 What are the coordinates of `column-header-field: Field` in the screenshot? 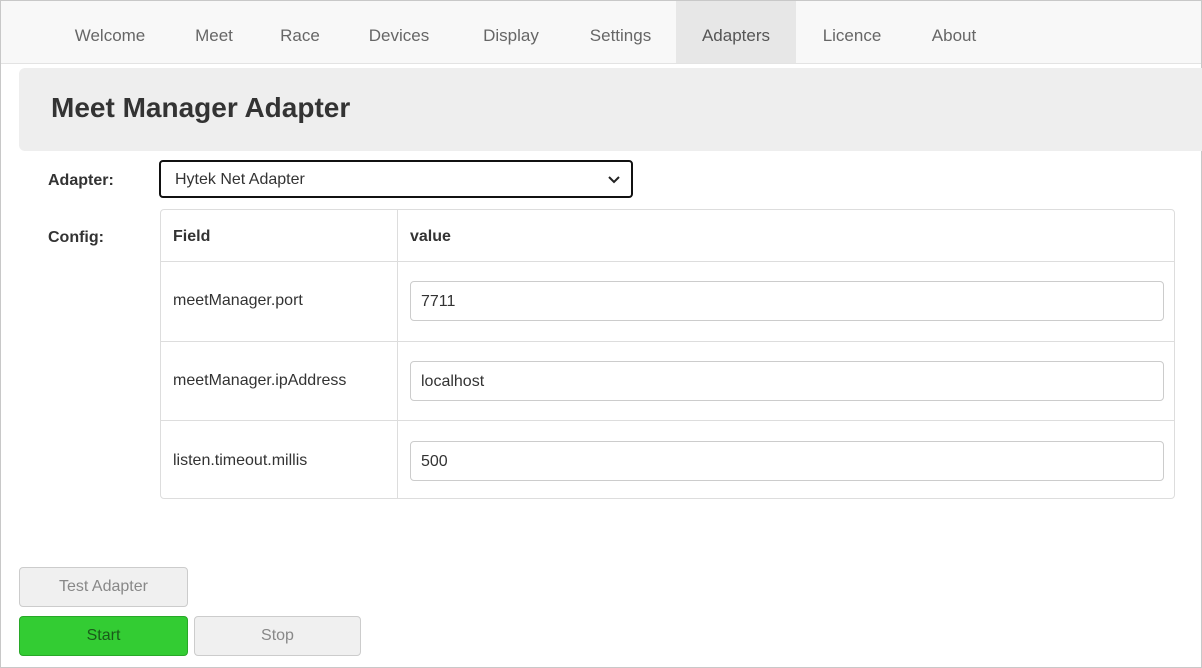 It's located at (192, 236).